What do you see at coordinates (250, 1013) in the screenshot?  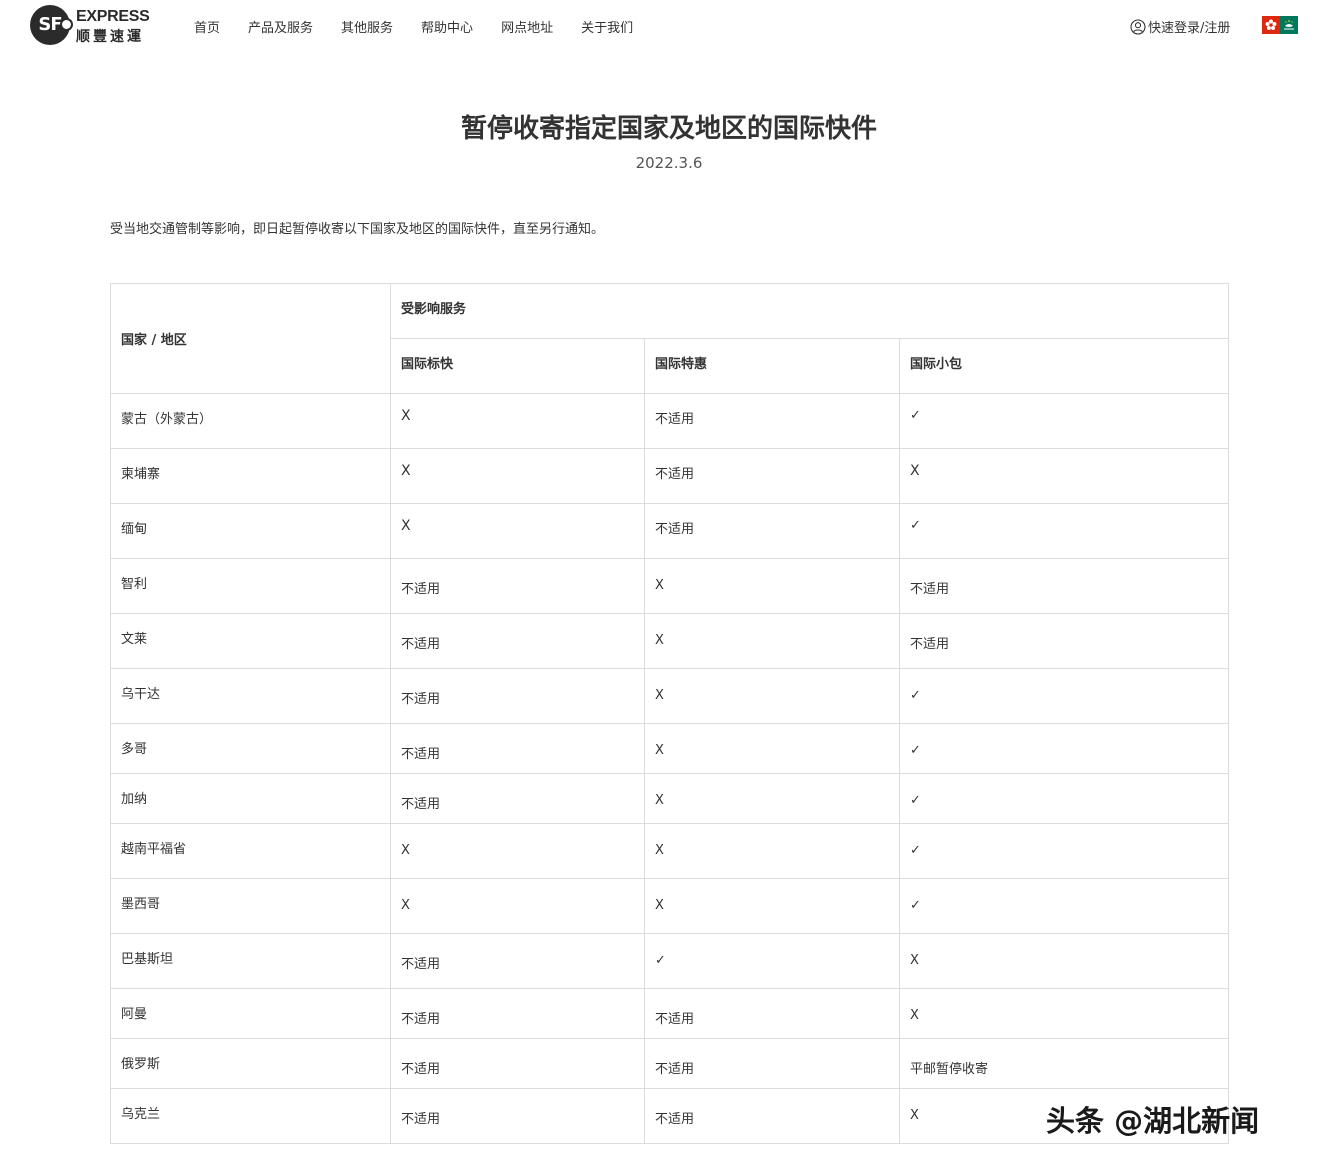 I see `country-cell: 阿曼` at bounding box center [250, 1013].